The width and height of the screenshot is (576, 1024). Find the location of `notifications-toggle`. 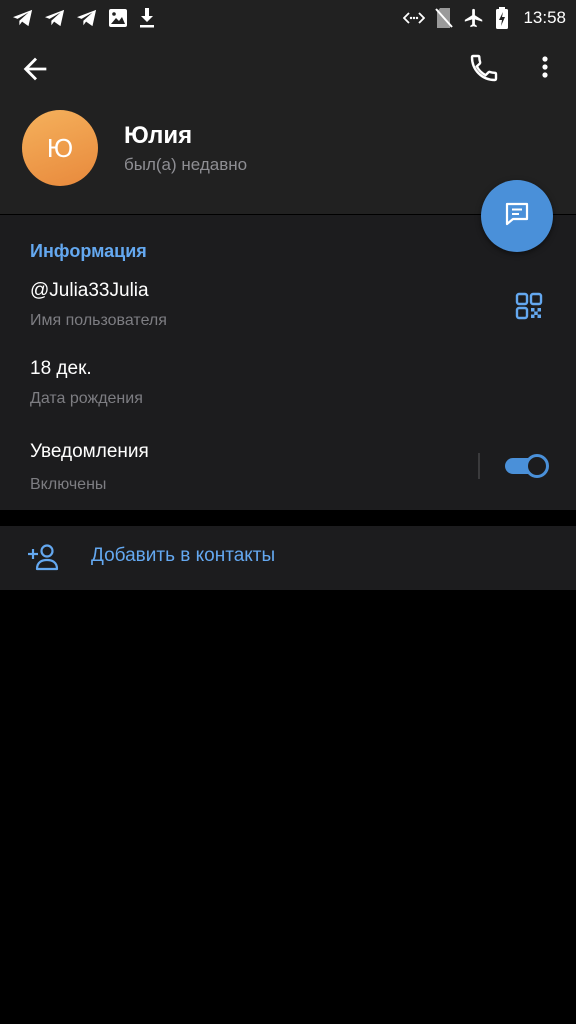

notifications-toggle is located at coordinates (527, 466).